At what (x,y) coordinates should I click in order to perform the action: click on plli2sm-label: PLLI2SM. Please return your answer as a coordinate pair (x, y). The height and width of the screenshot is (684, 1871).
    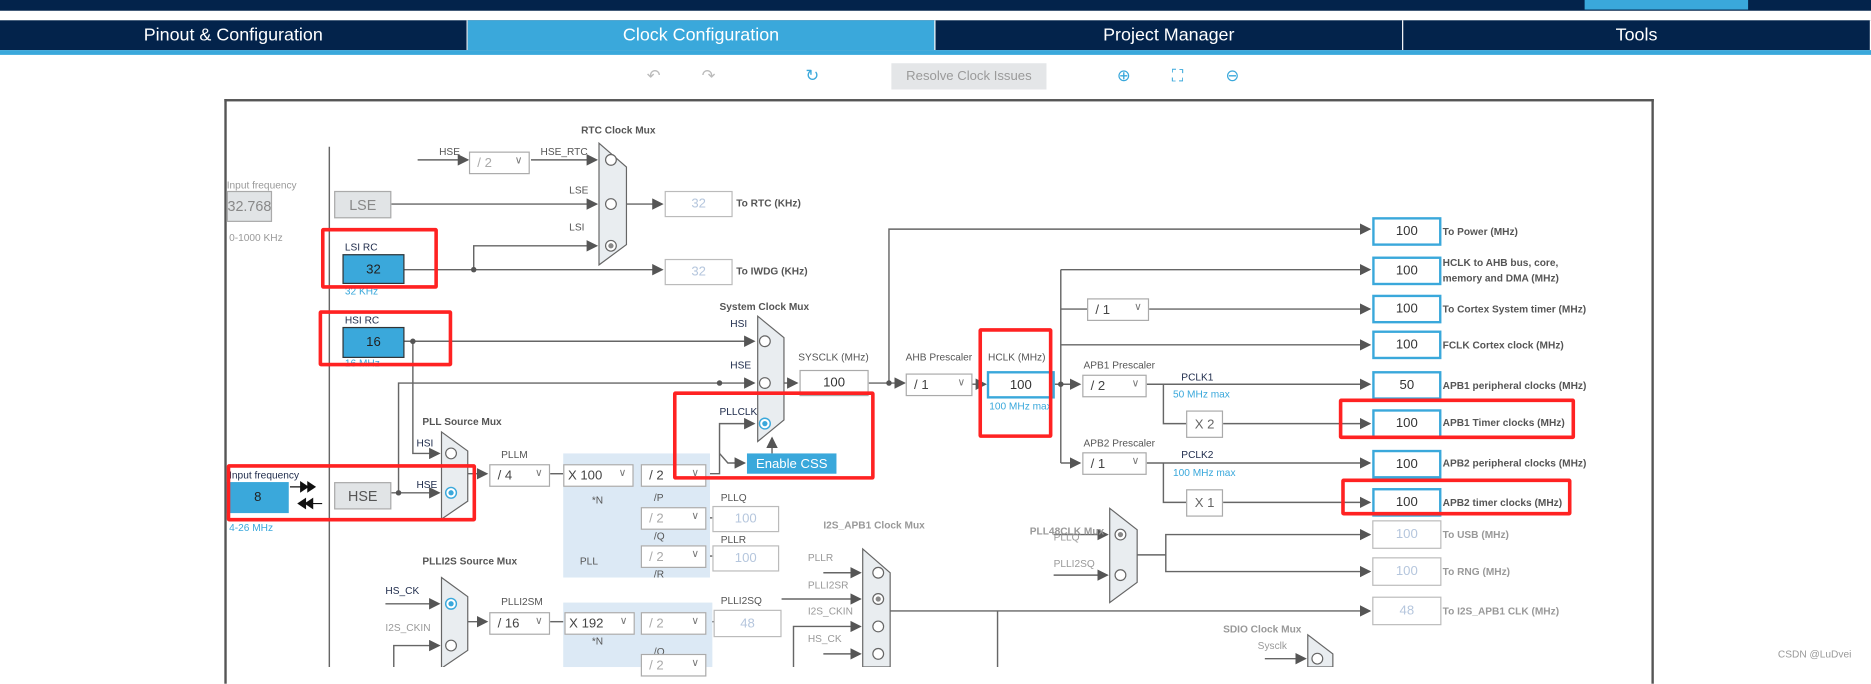
    Looking at the image, I should click on (522, 601).